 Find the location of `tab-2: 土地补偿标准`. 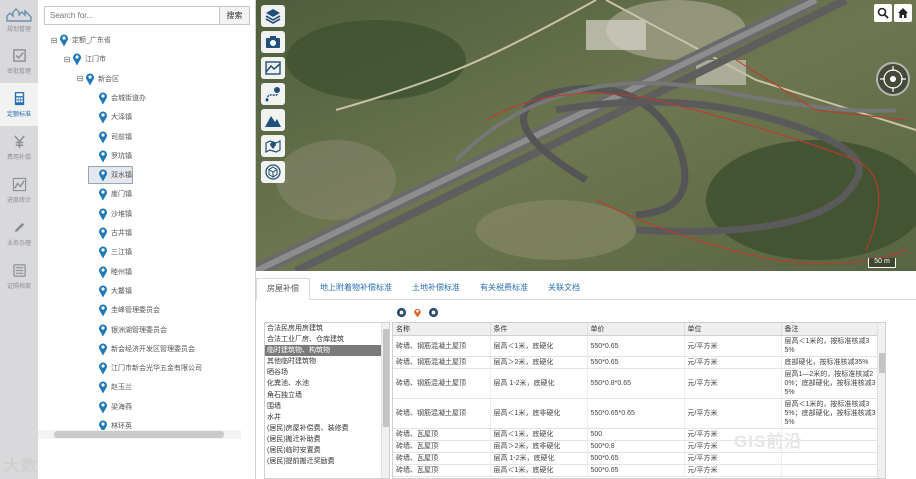

tab-2: 土地补偿标准 is located at coordinates (436, 289).